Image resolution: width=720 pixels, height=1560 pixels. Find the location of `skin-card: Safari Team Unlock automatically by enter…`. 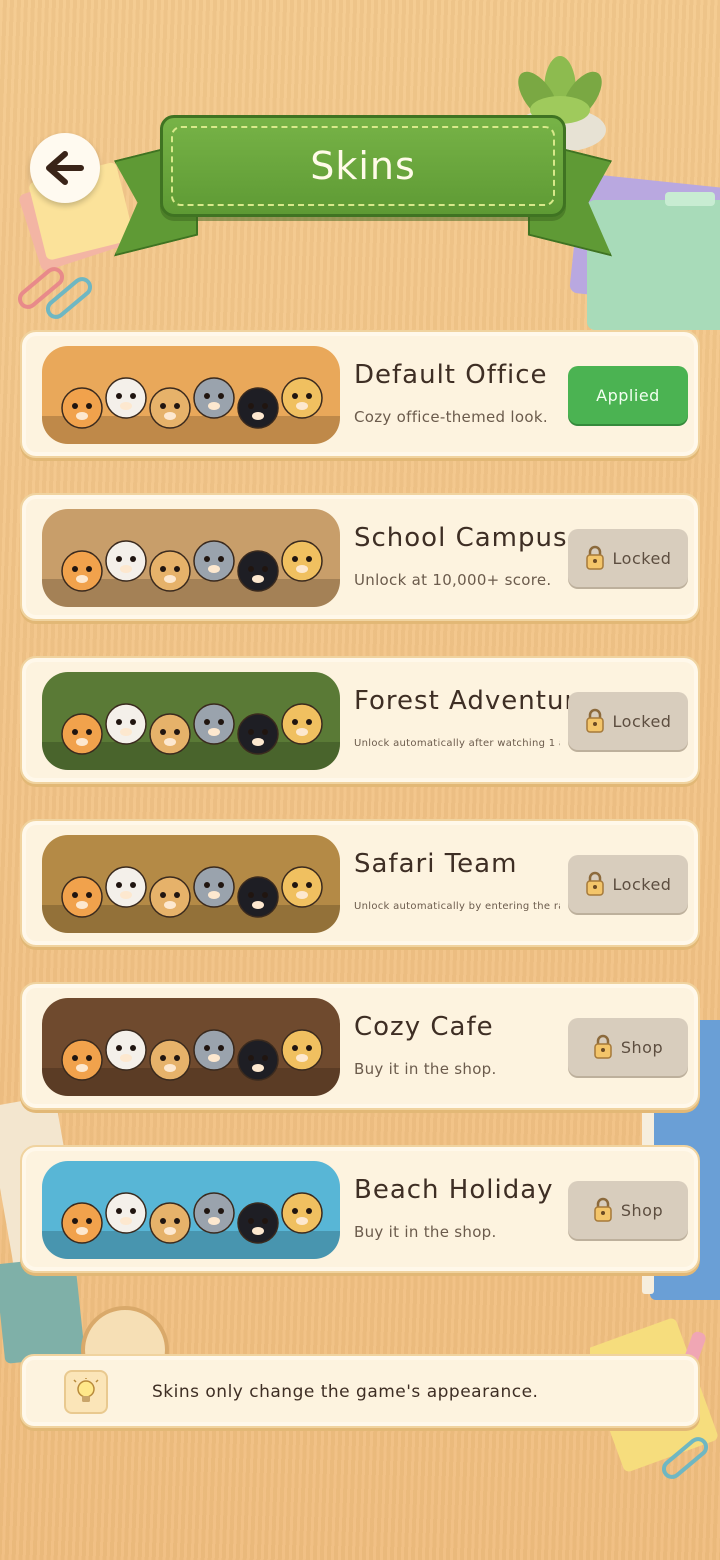

skin-card: Safari Team Unlock automatically by enter… is located at coordinates (360, 883).